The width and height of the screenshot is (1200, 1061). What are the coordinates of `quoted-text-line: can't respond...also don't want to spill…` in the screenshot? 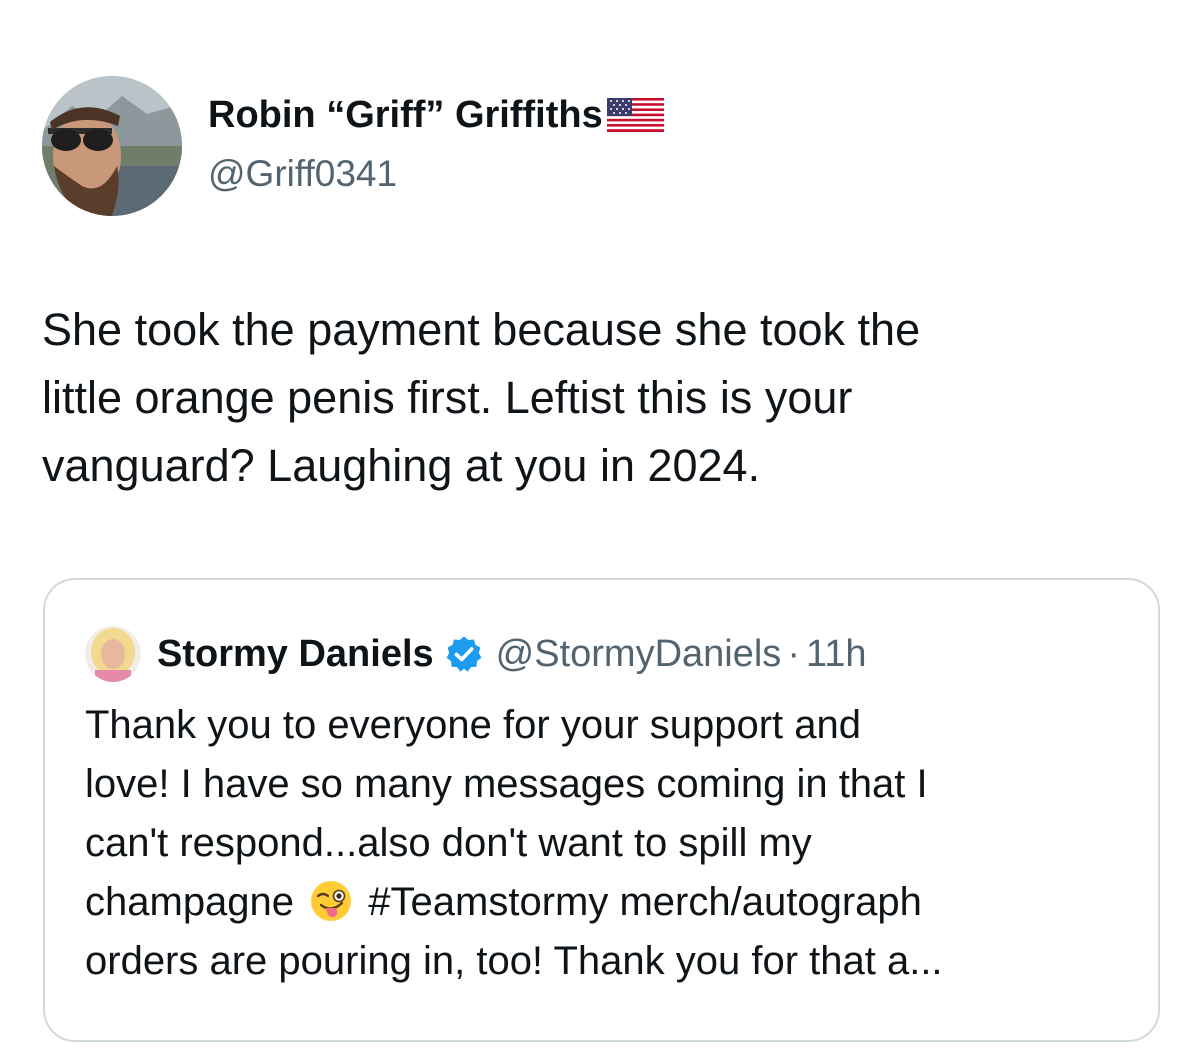 It's located at (448, 843).